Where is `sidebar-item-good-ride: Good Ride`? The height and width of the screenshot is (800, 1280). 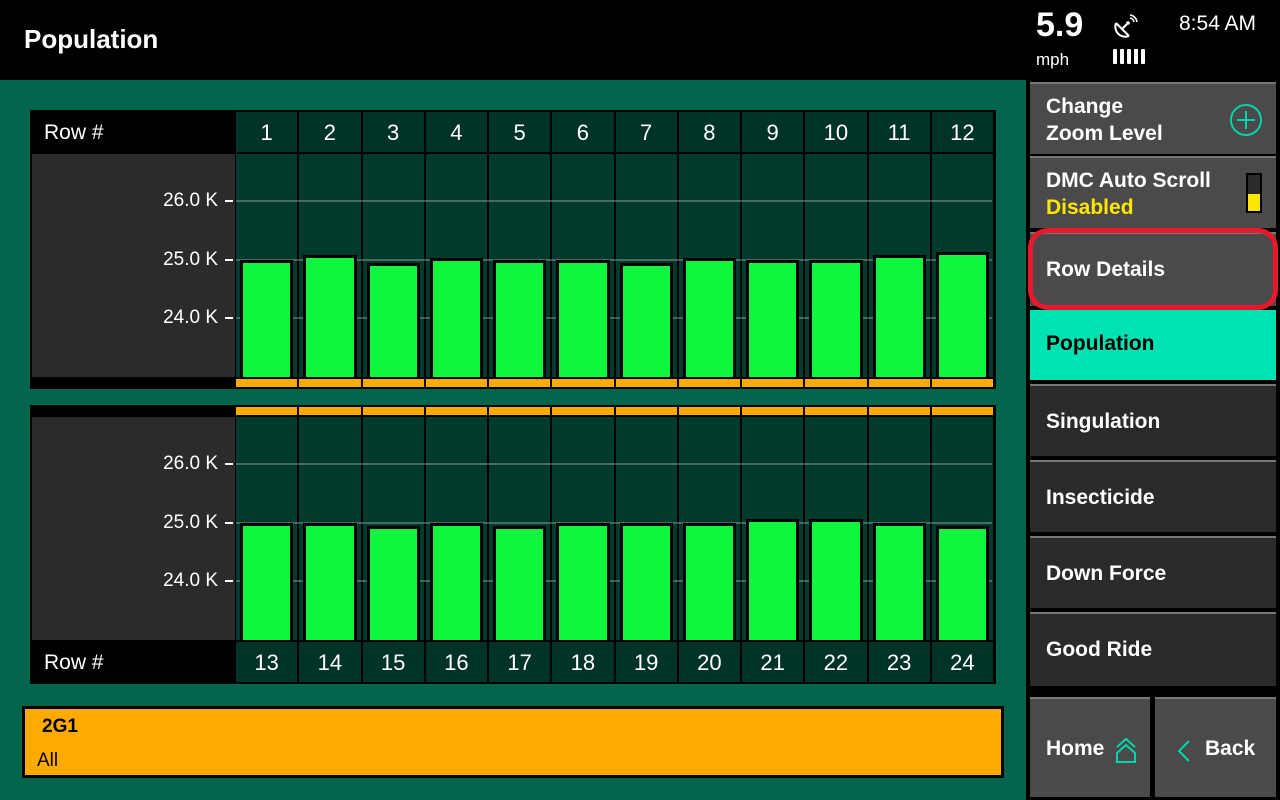 sidebar-item-good-ride: Good Ride is located at coordinates (1153, 649).